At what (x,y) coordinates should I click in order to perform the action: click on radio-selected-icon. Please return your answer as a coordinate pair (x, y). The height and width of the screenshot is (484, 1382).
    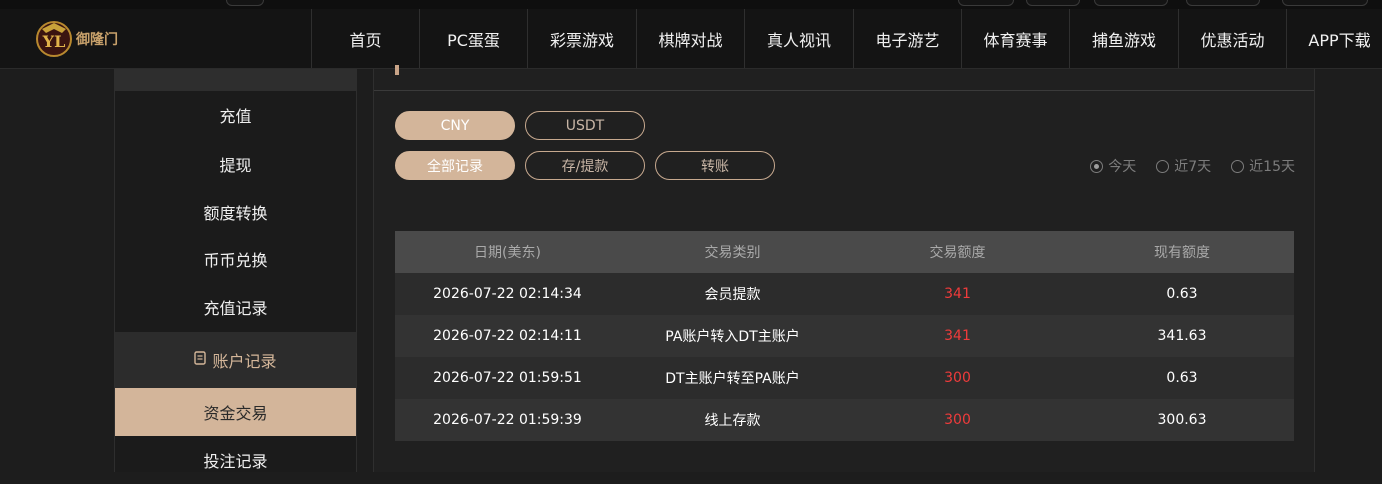
    Looking at the image, I should click on (1097, 166).